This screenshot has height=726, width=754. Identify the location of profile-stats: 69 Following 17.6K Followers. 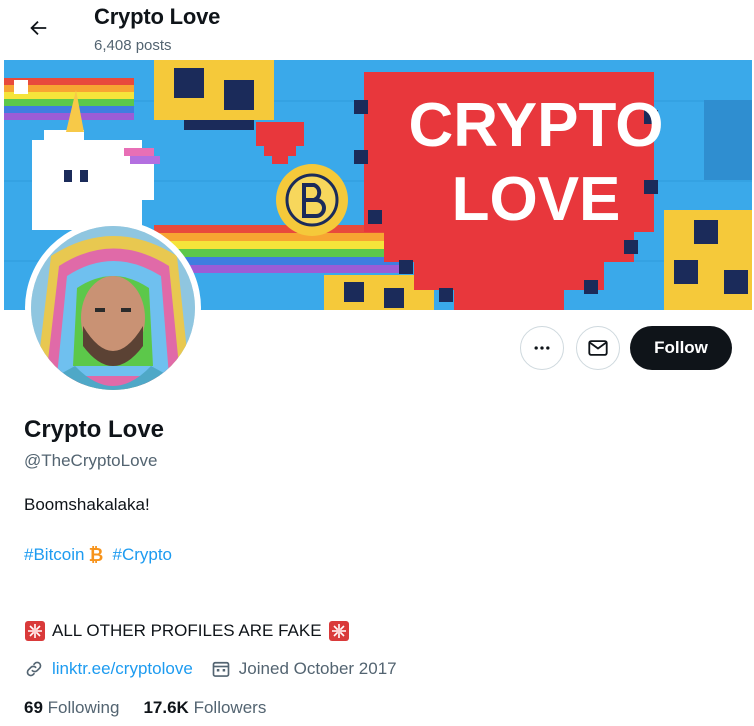
(157, 708).